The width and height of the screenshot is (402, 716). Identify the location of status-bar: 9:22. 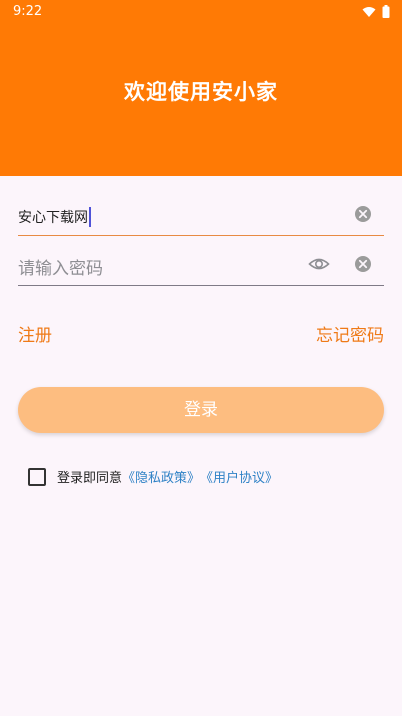
(201, 12).